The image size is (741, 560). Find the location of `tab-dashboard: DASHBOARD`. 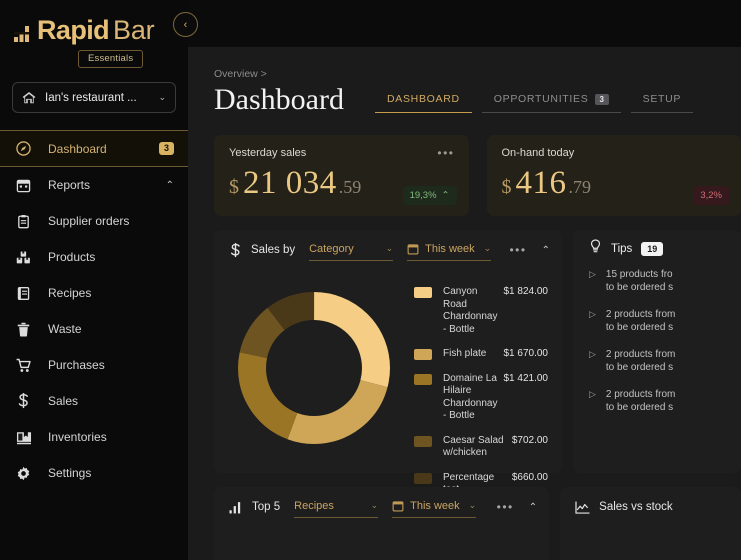

tab-dashboard: DASHBOARD is located at coordinates (423, 103).